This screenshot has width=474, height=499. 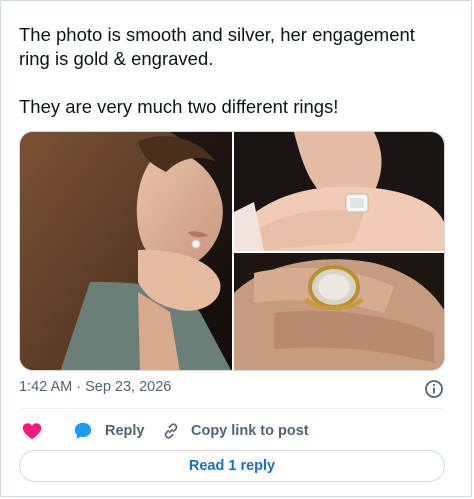 I want to click on heart-icon, so click(x=32, y=431).